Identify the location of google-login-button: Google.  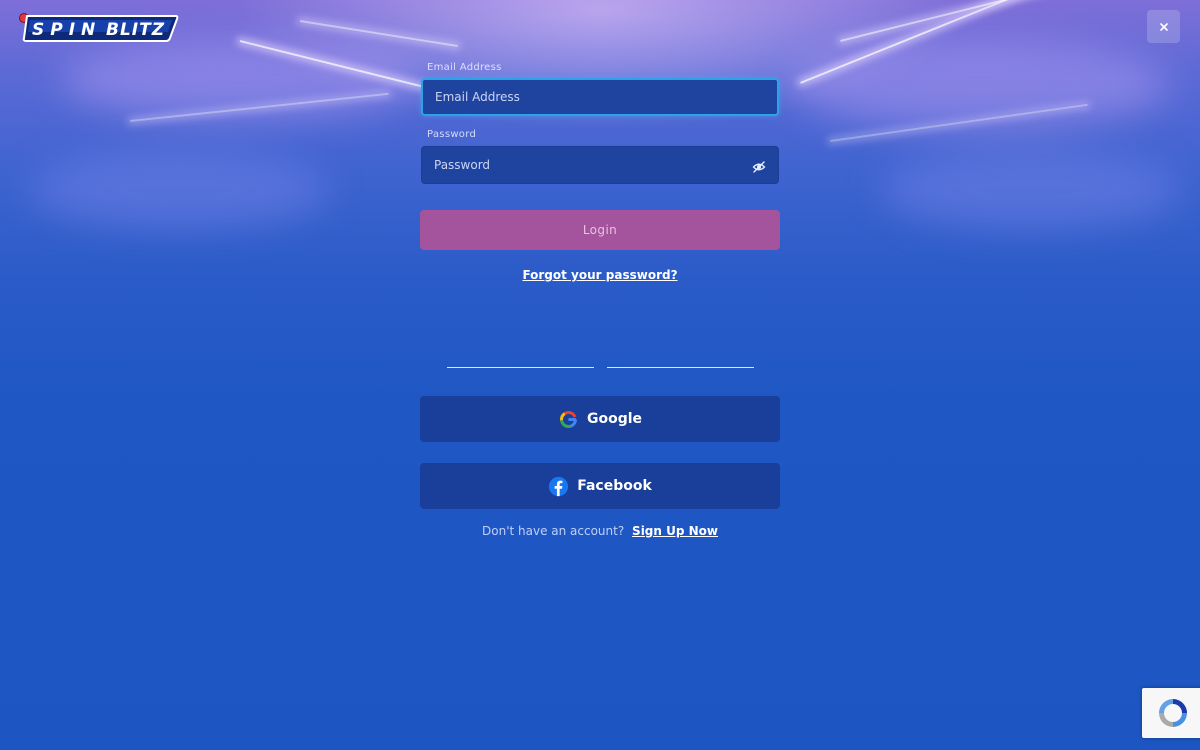
(600, 419).